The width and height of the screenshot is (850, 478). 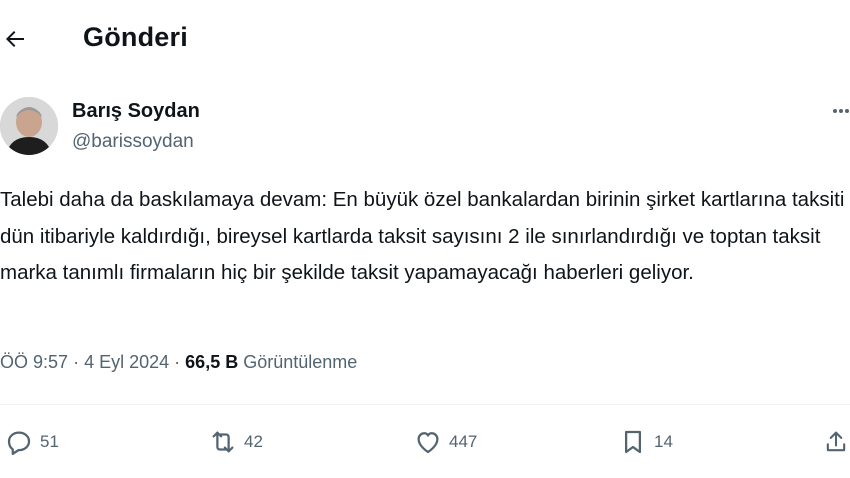 I want to click on reply-count: 51, so click(x=49, y=441).